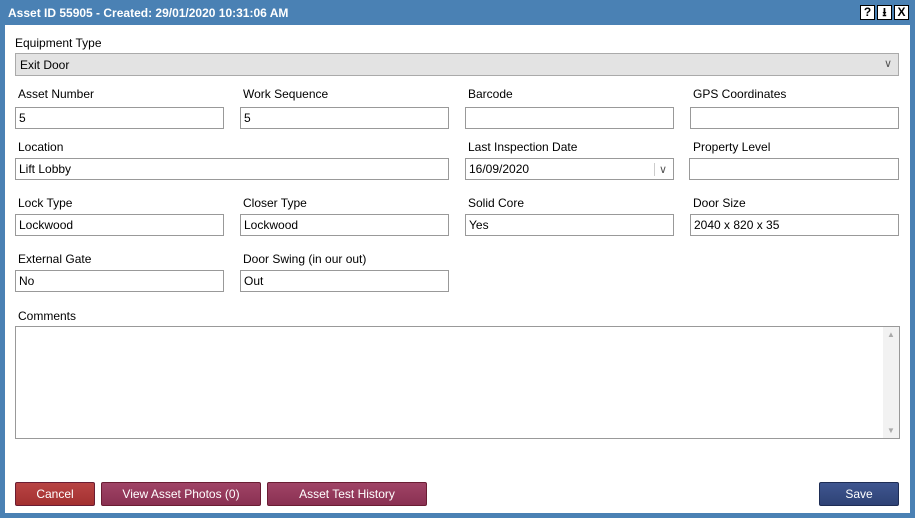  Describe the element at coordinates (181, 494) in the screenshot. I see `view-asset-photos-button: View Asset Photos (0)` at that location.